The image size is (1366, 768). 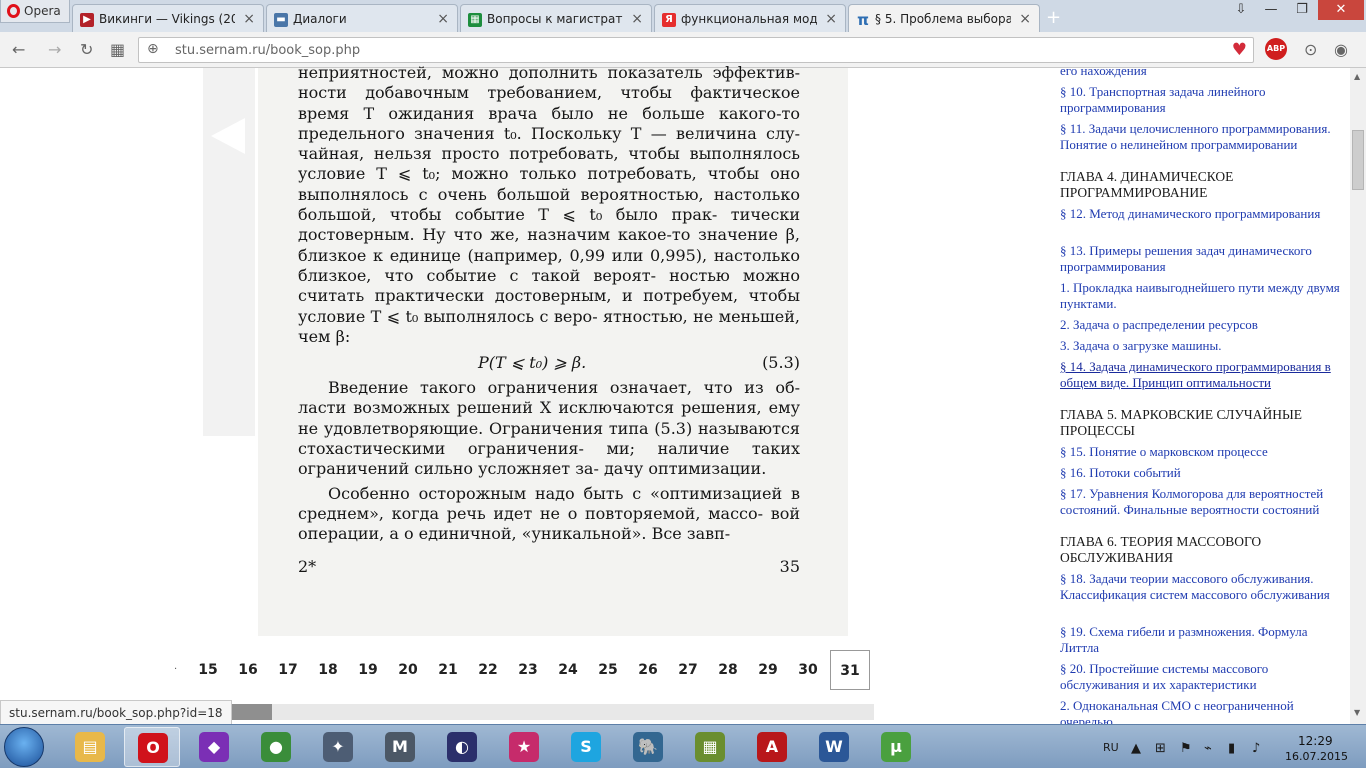 I want to click on scrollbar-thumb, so click(x=1358, y=160).